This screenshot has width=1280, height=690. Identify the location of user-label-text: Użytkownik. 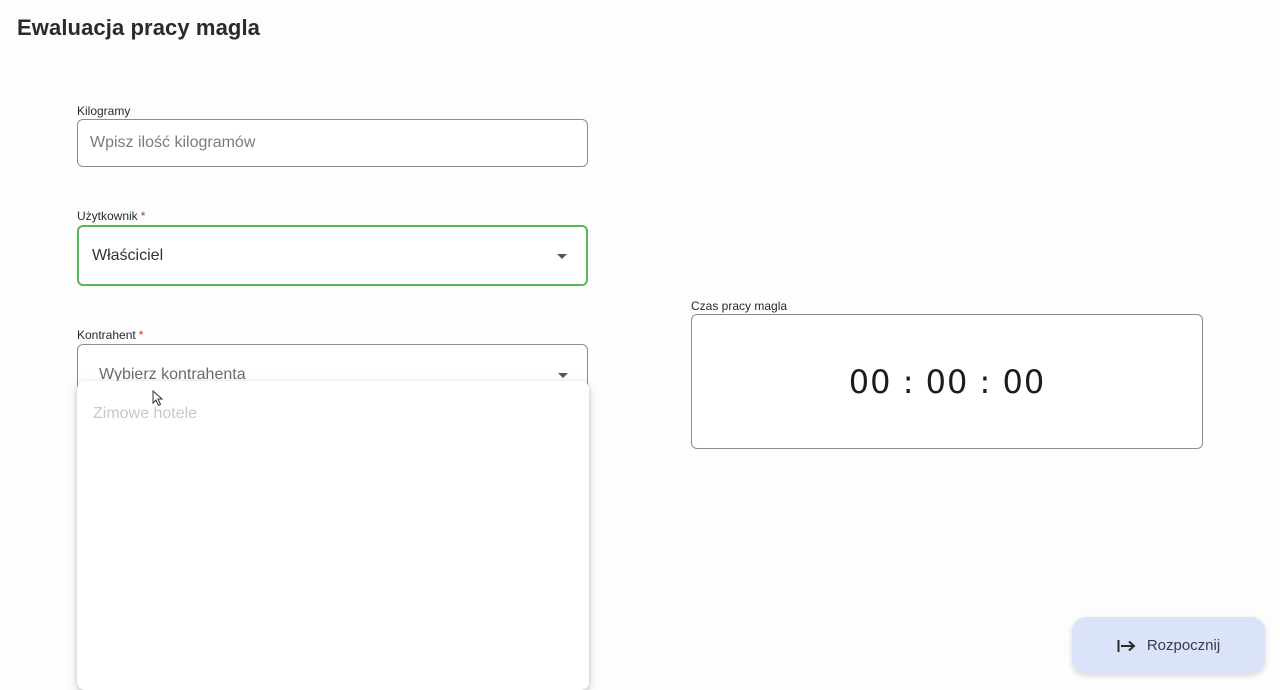
(107, 216).